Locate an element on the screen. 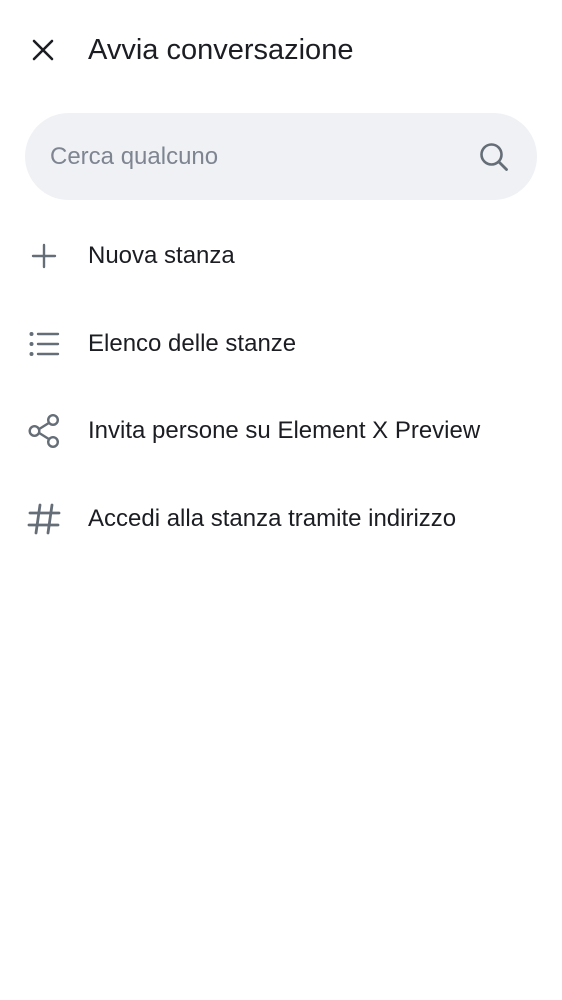 The height and width of the screenshot is (1000, 562). plus-icon is located at coordinates (44, 256).